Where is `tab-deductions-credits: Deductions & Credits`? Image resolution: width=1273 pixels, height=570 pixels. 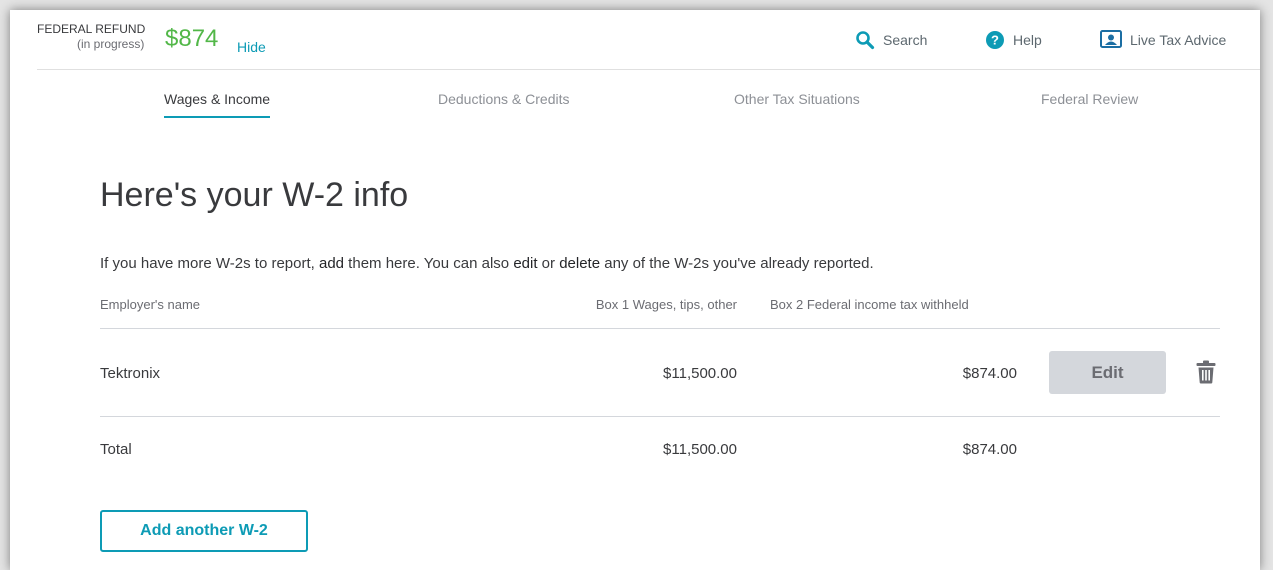
tab-deductions-credits: Deductions & Credits is located at coordinates (504, 99).